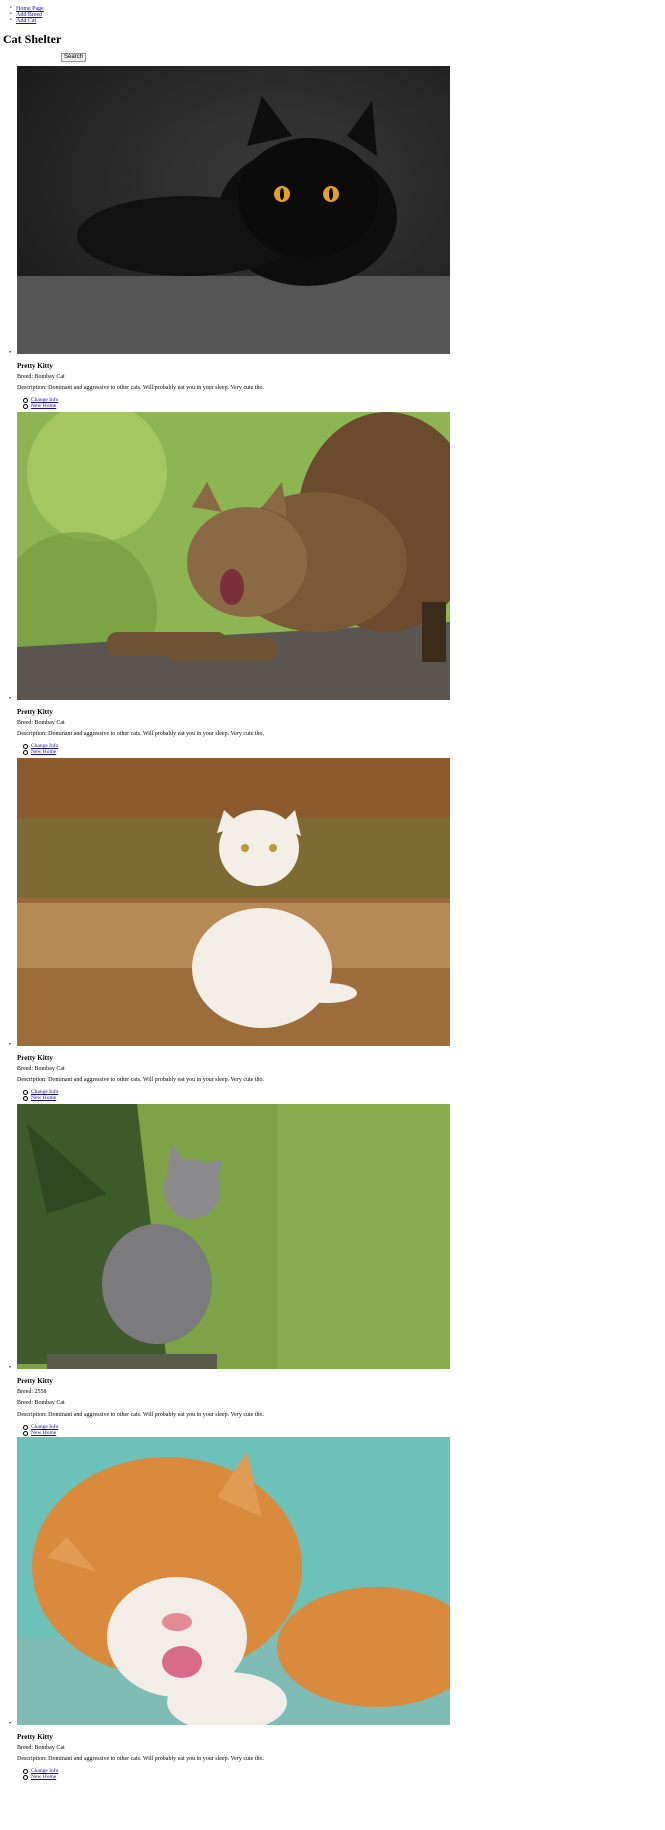 This screenshot has height=1830, width=665. What do you see at coordinates (32, 39) in the screenshot?
I see `page-title: Cat Shelter` at bounding box center [32, 39].